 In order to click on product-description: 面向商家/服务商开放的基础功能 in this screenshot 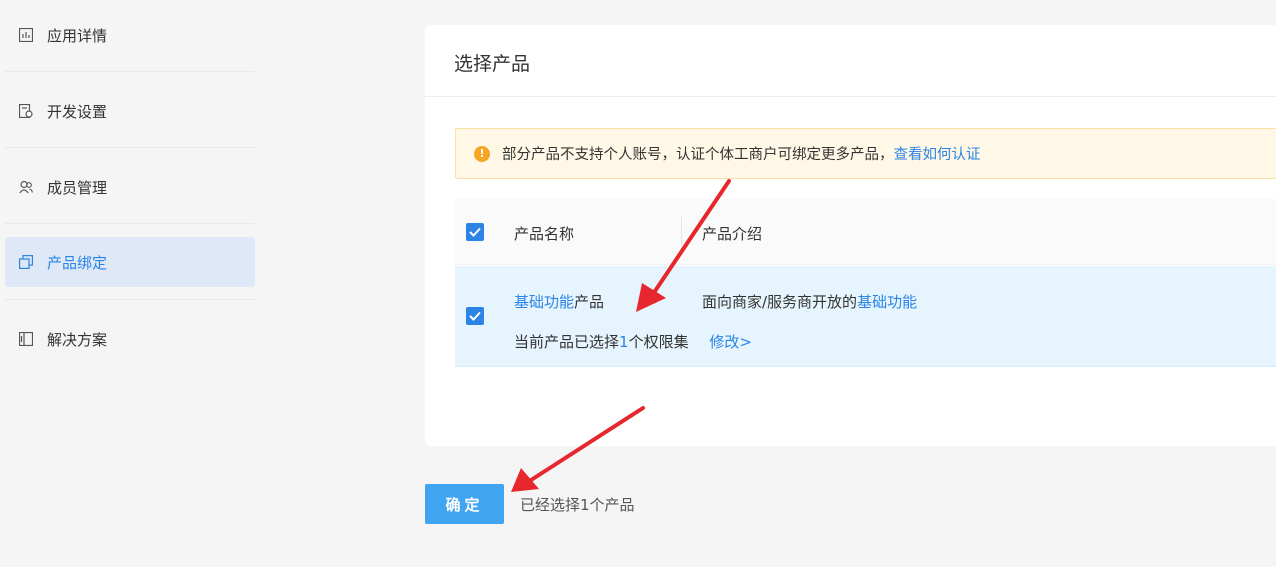, I will do `click(809, 301)`.